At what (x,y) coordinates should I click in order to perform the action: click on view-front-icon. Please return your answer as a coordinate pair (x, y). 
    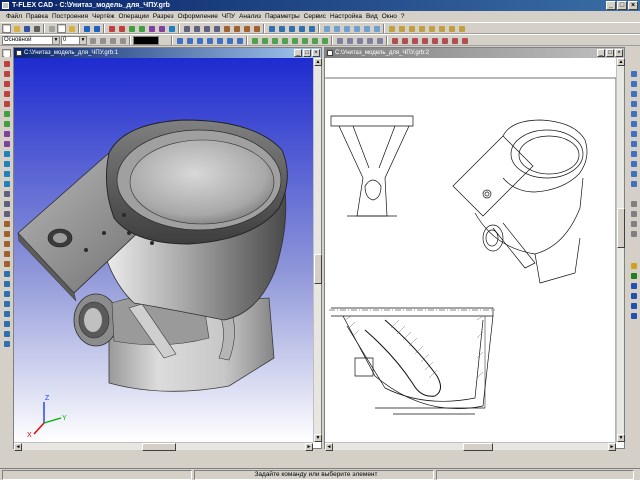
    Looking at the image, I should click on (326, 28).